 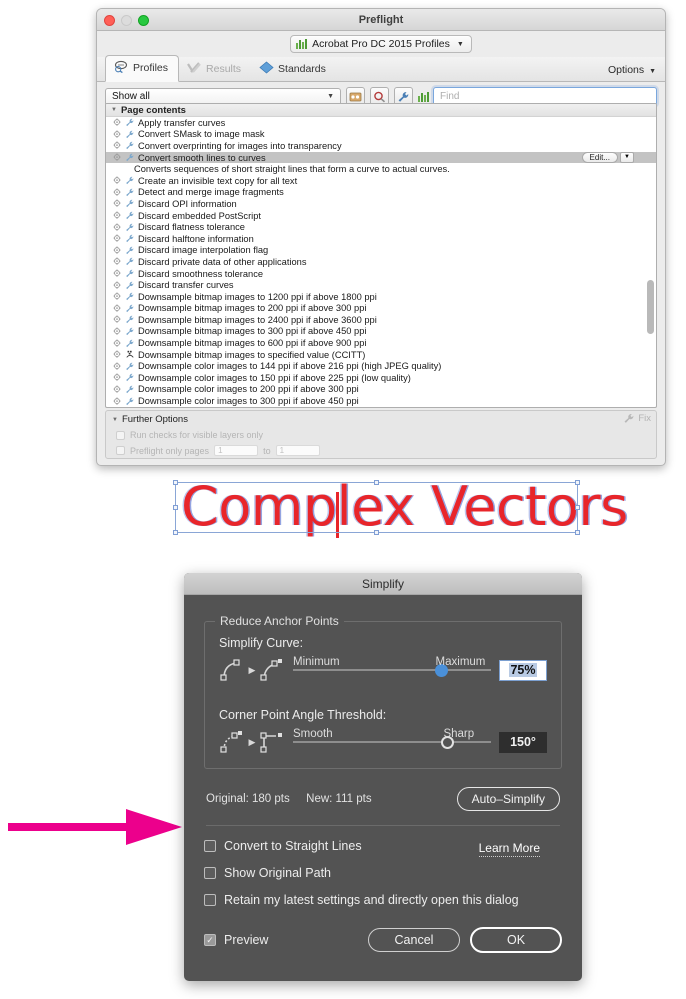 What do you see at coordinates (381, 204) in the screenshot?
I see `profile-list-item: Discard OPI information` at bounding box center [381, 204].